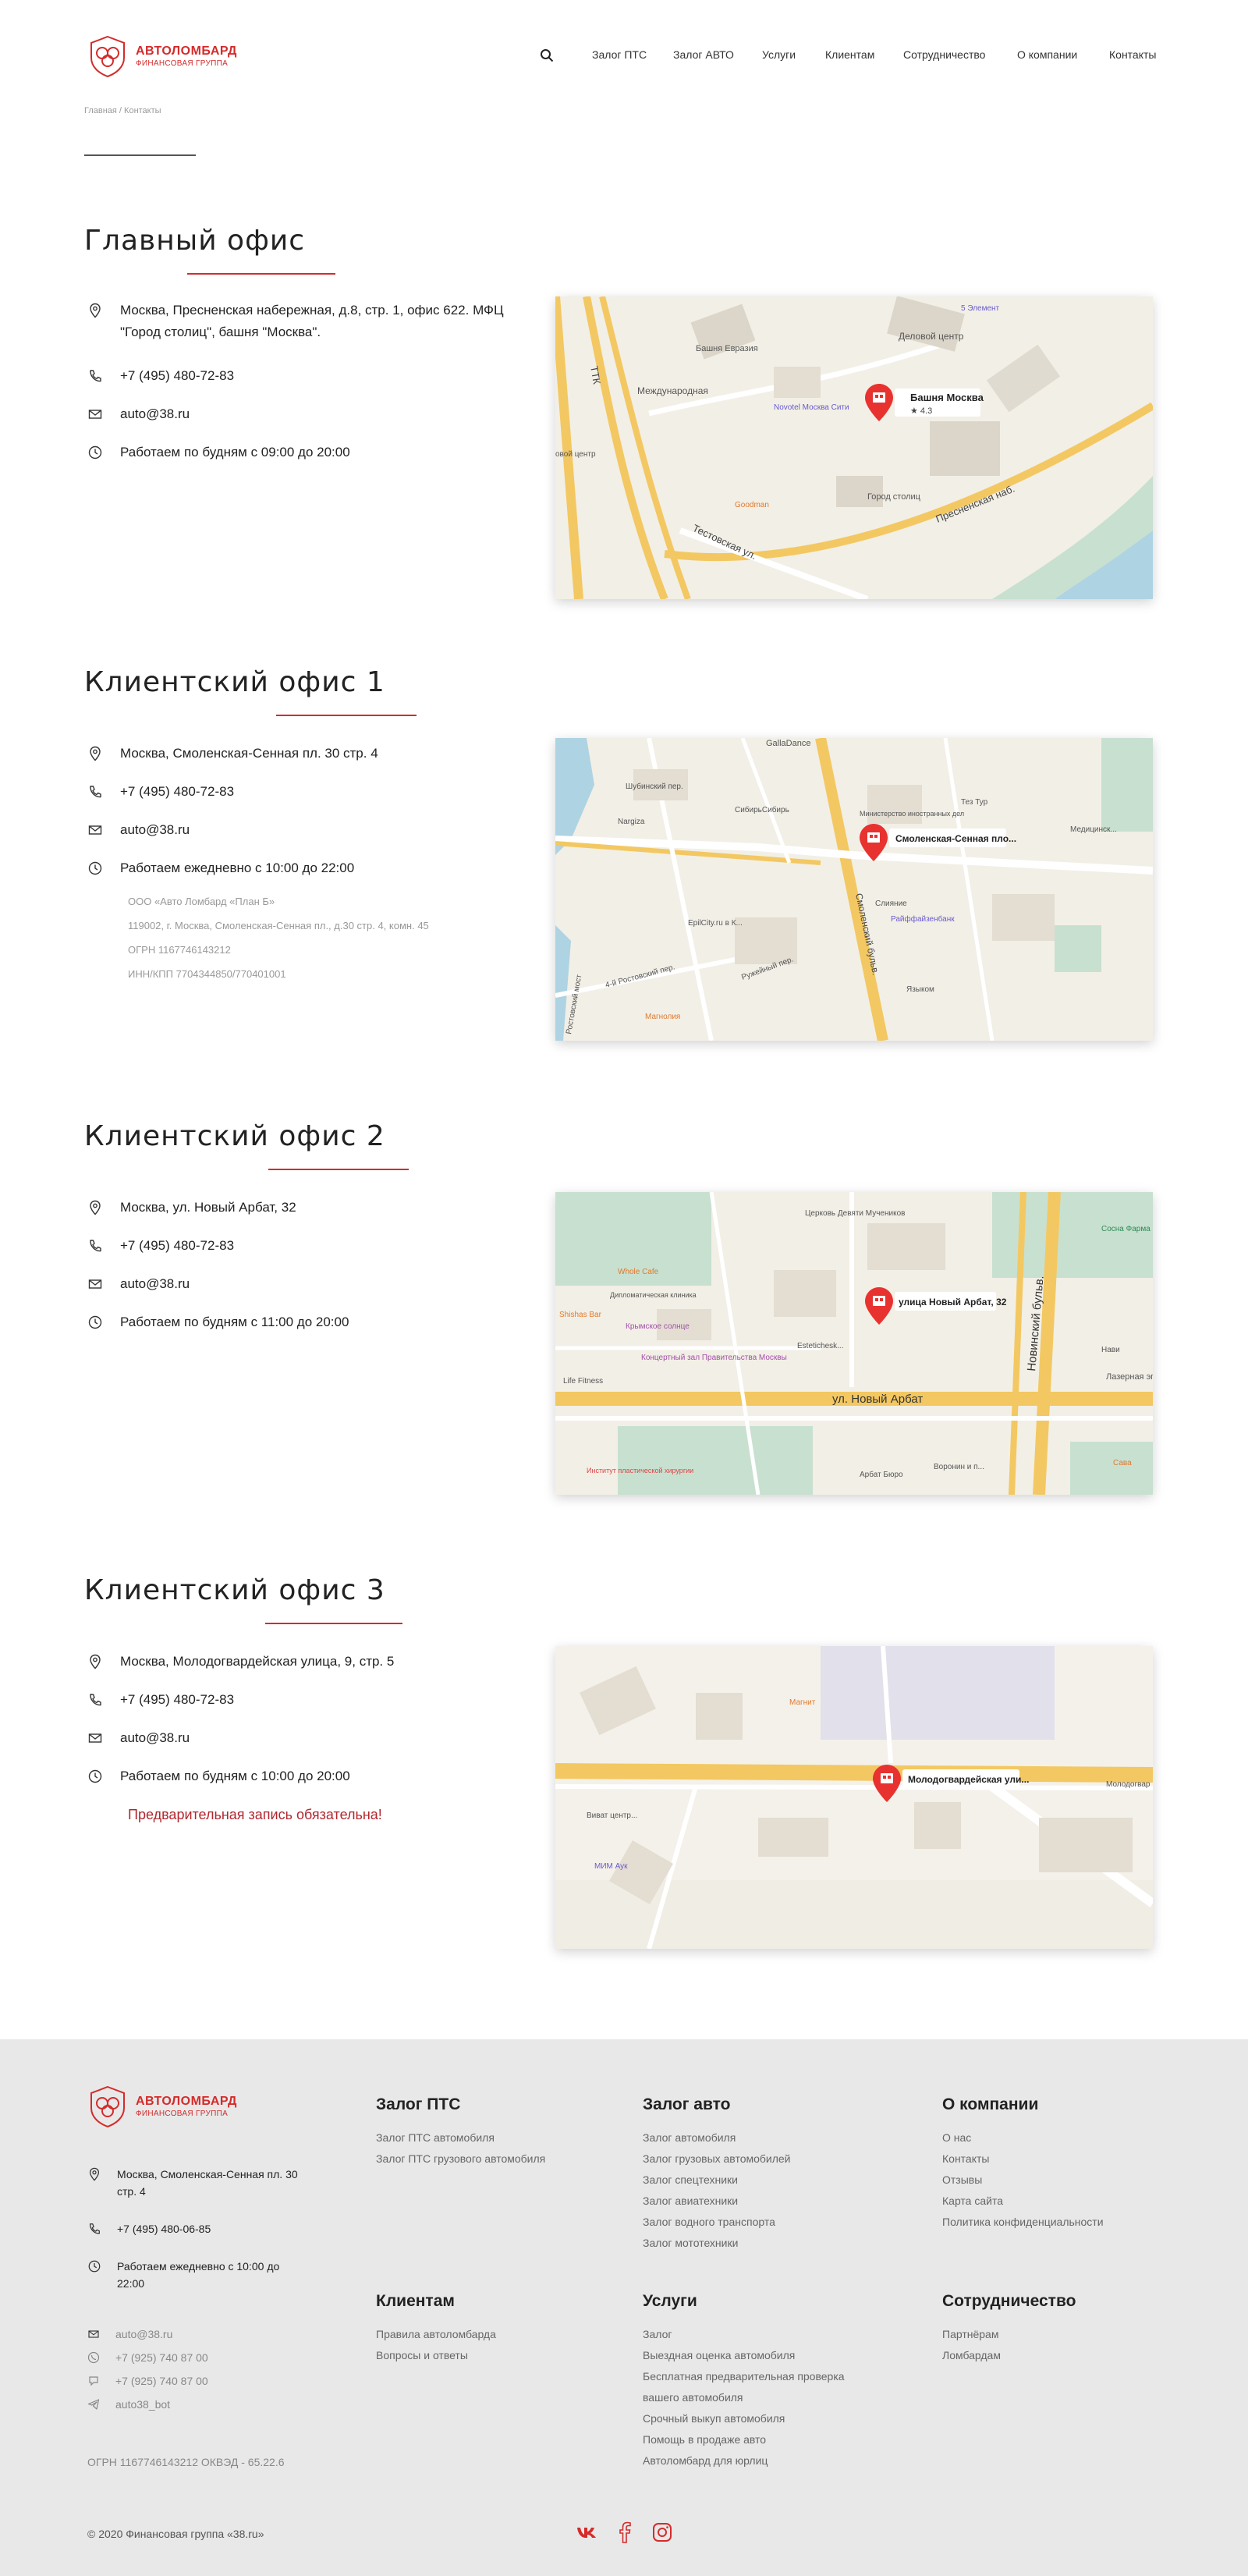 The height and width of the screenshot is (2576, 1248). I want to click on map-label: Слияние, so click(891, 903).